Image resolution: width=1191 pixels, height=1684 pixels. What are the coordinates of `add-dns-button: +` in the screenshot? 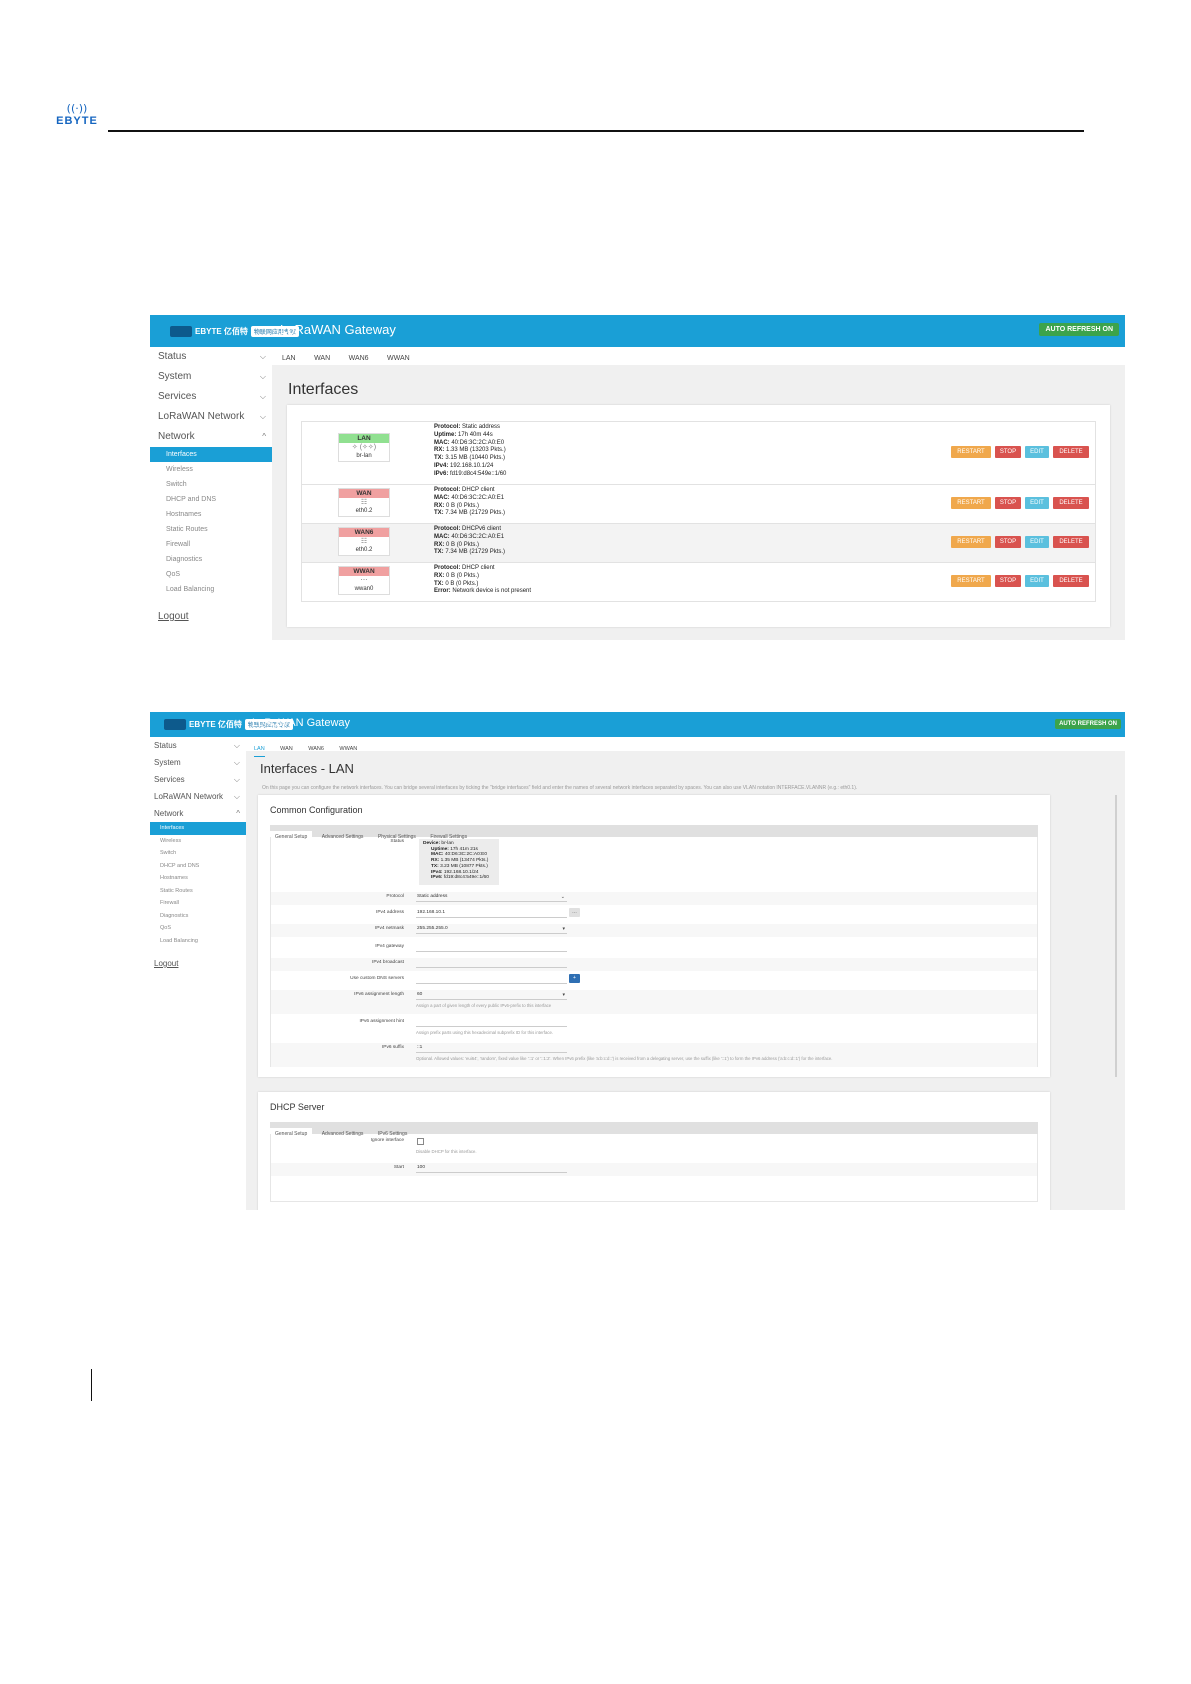 It's located at (574, 978).